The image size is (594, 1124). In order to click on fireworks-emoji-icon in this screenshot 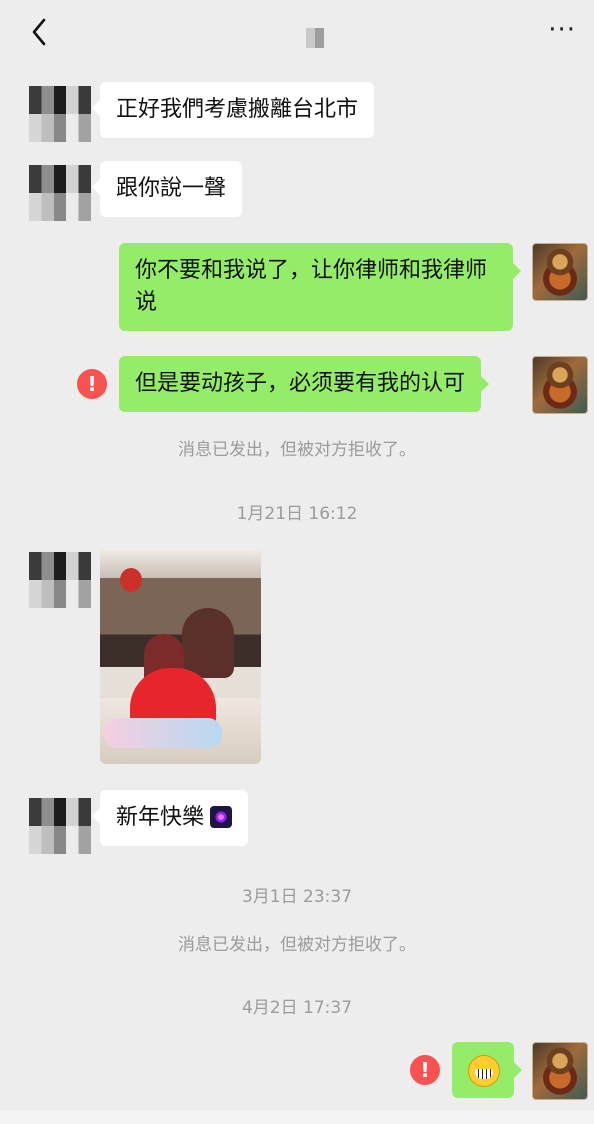, I will do `click(221, 817)`.